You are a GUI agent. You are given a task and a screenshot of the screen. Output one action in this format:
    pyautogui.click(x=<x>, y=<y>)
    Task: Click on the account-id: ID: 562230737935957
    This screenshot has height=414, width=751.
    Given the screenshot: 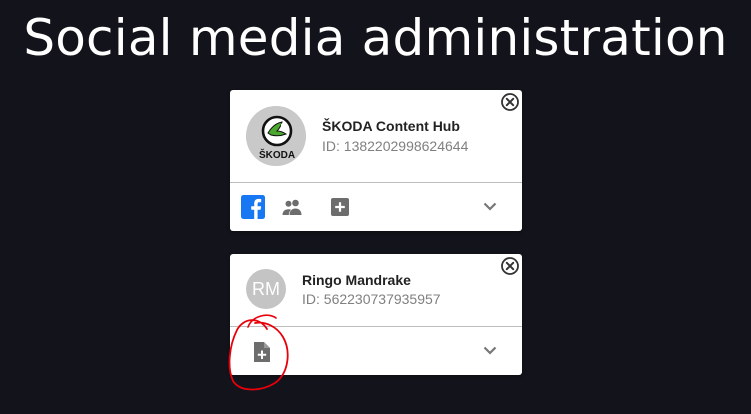 What is the action you would take?
    pyautogui.click(x=371, y=299)
    